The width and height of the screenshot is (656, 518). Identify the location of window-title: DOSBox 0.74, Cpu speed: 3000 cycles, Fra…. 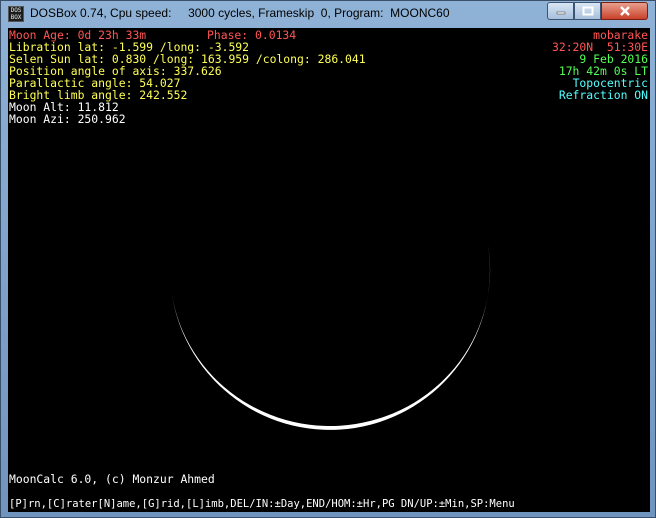
(240, 13).